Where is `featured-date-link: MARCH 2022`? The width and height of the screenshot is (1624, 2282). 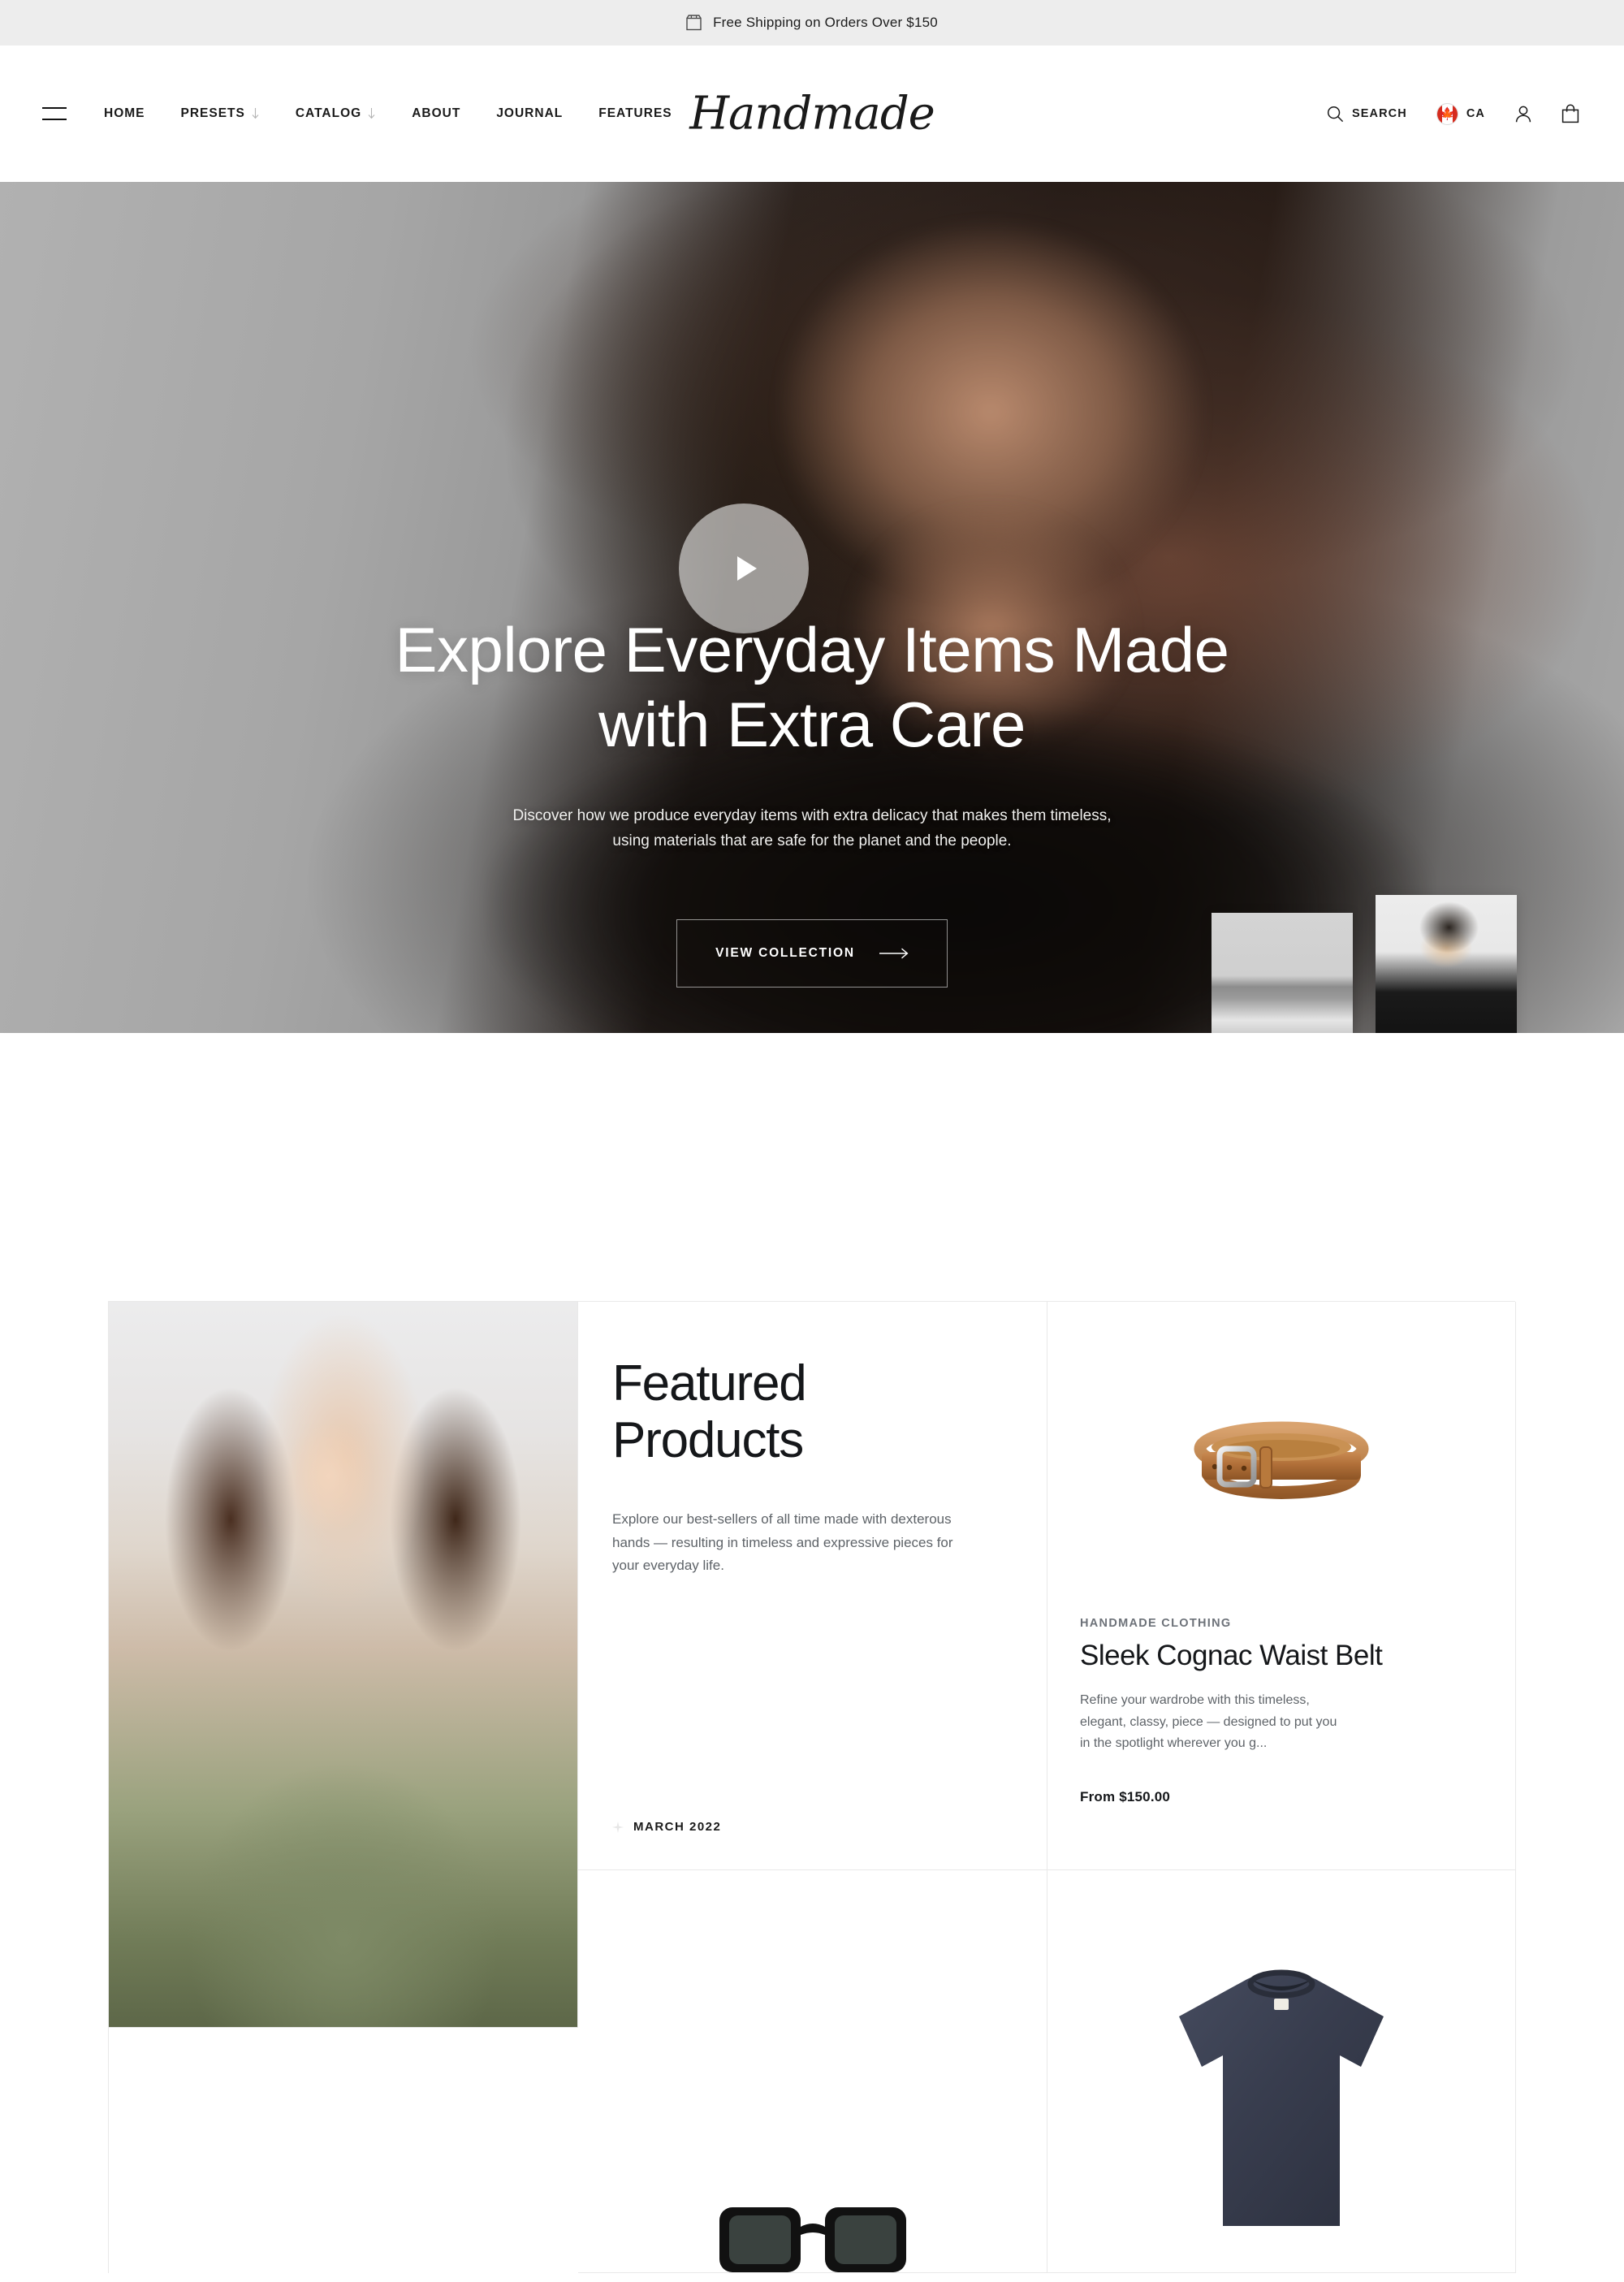
featured-date-link: MARCH 2022 is located at coordinates (805, 1827).